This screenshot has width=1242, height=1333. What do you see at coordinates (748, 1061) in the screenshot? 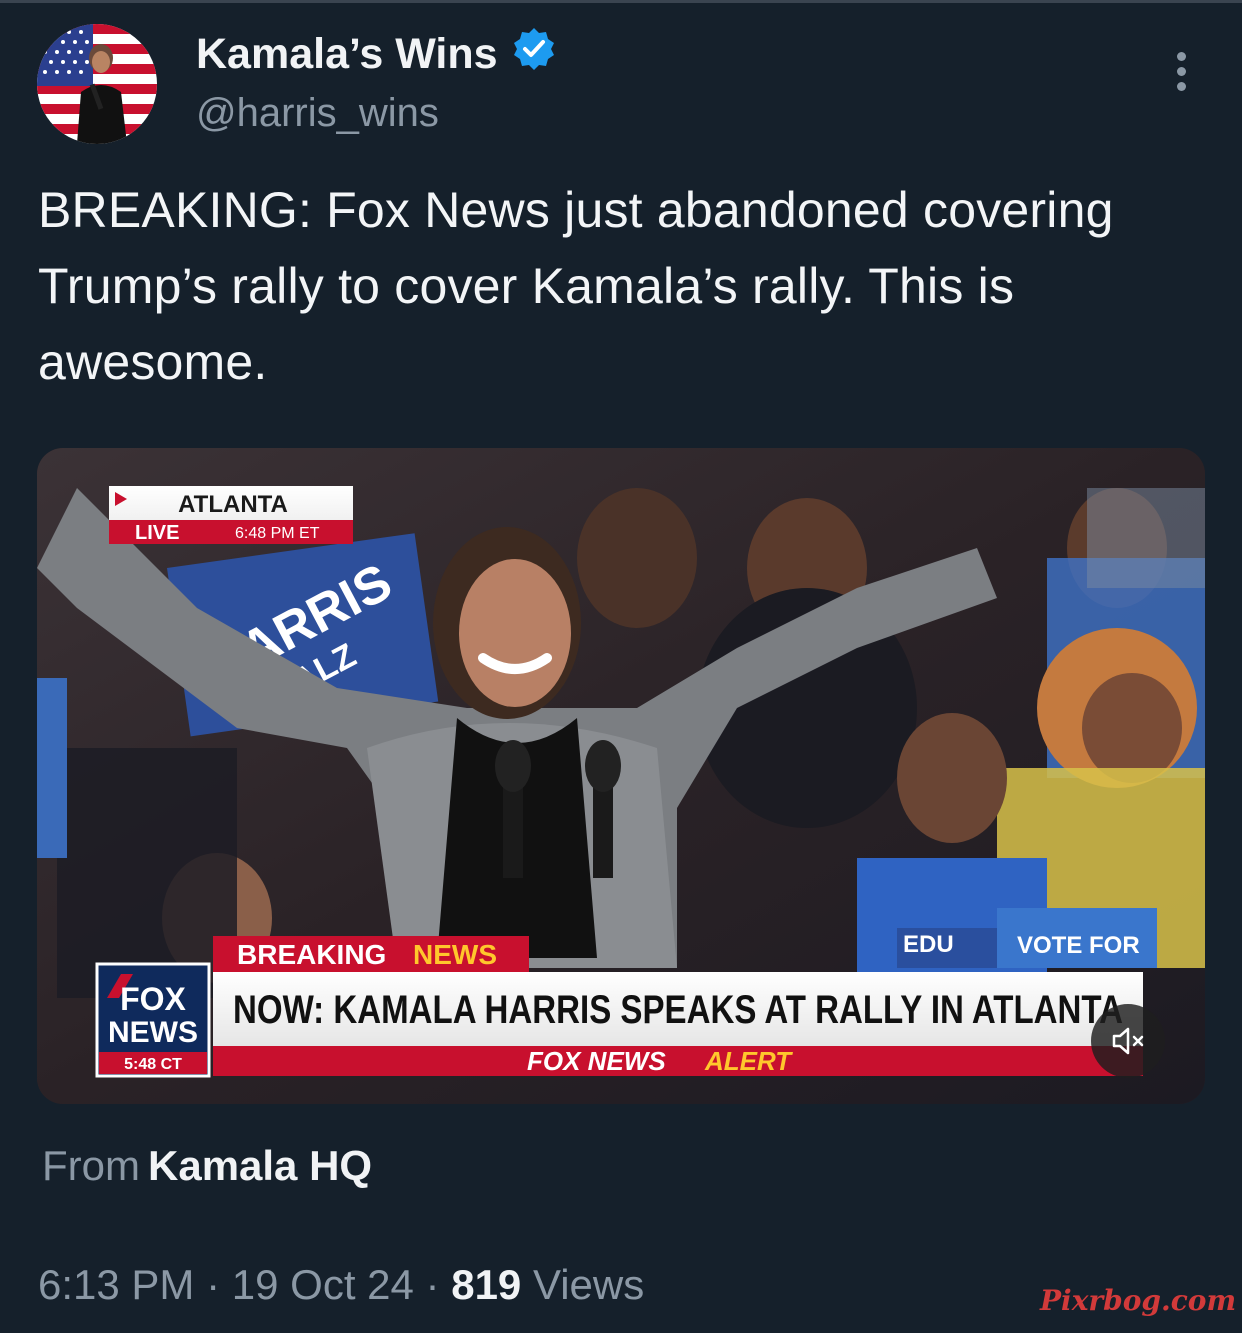
I see `alert-label-alert: ALERT` at bounding box center [748, 1061].